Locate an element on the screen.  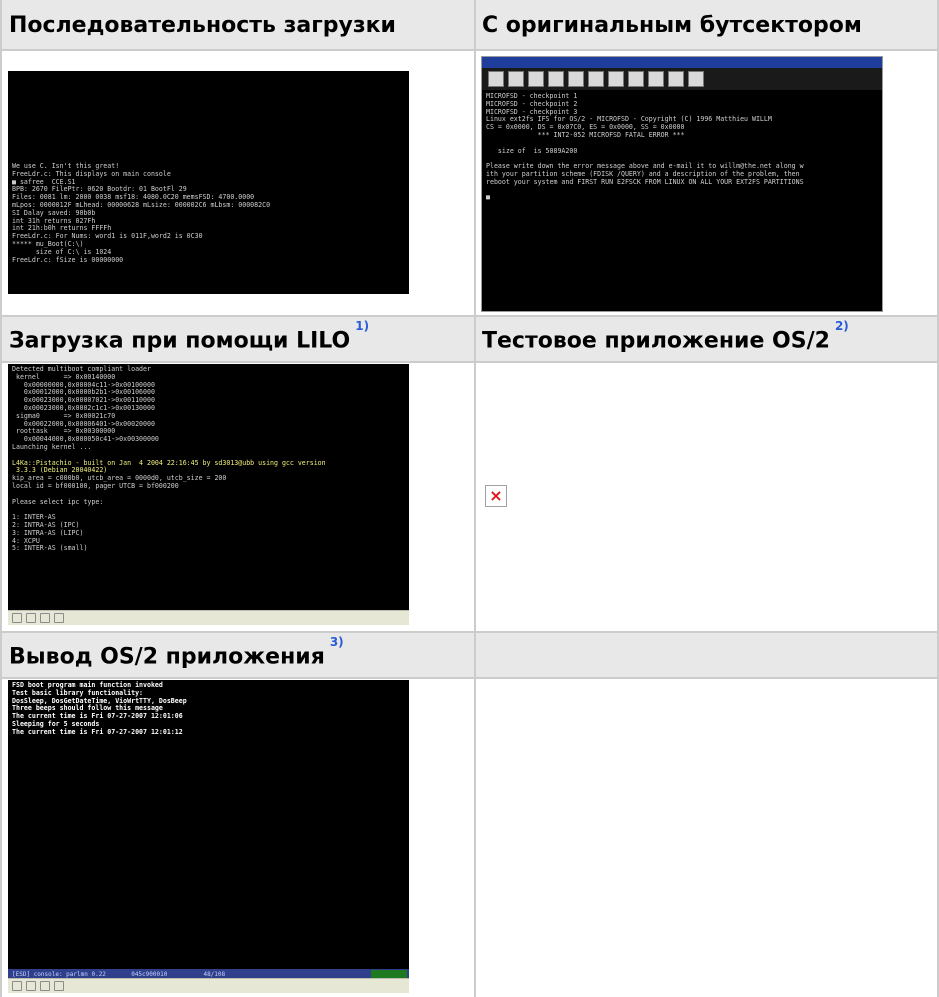
header-os2-test-app-text: Тестовое приложение OS/2 2) is located at coordinates (665, 337).